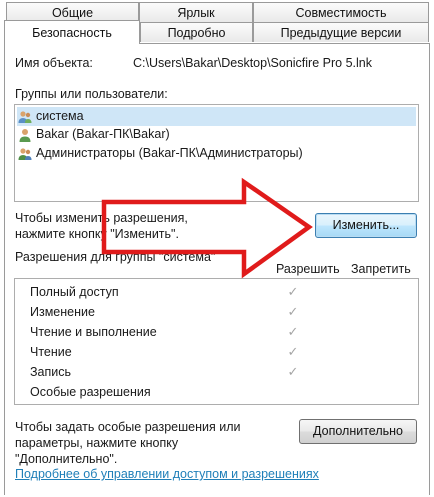 Image resolution: width=434 pixels, height=497 pixels. Describe the element at coordinates (341, 12) in the screenshot. I see `tab-compatibility: Совместимость` at that location.